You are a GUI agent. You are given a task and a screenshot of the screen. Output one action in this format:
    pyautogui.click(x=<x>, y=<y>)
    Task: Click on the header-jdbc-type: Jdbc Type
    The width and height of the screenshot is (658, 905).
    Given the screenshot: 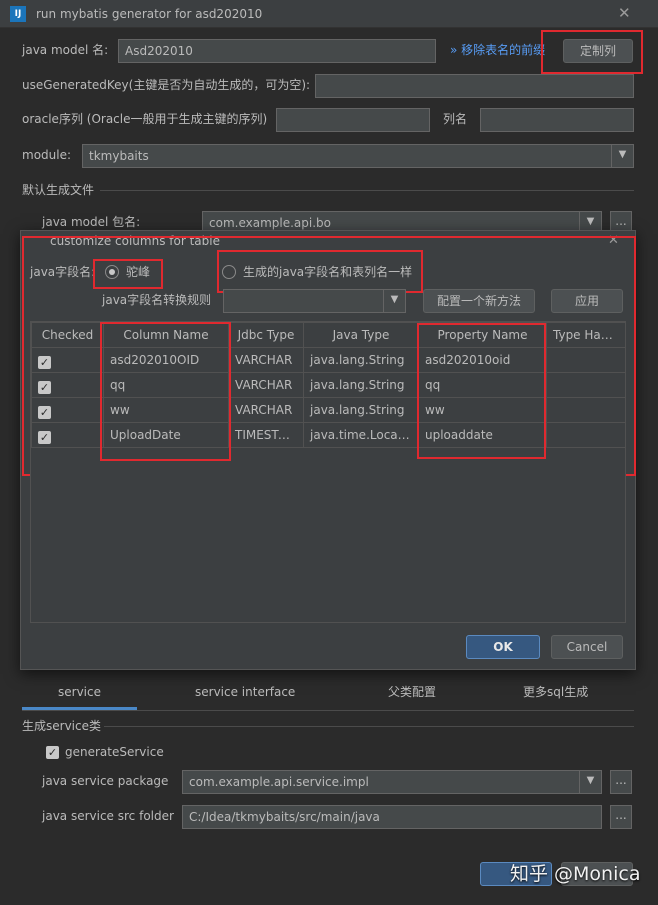 What is the action you would take?
    pyautogui.click(x=266, y=335)
    